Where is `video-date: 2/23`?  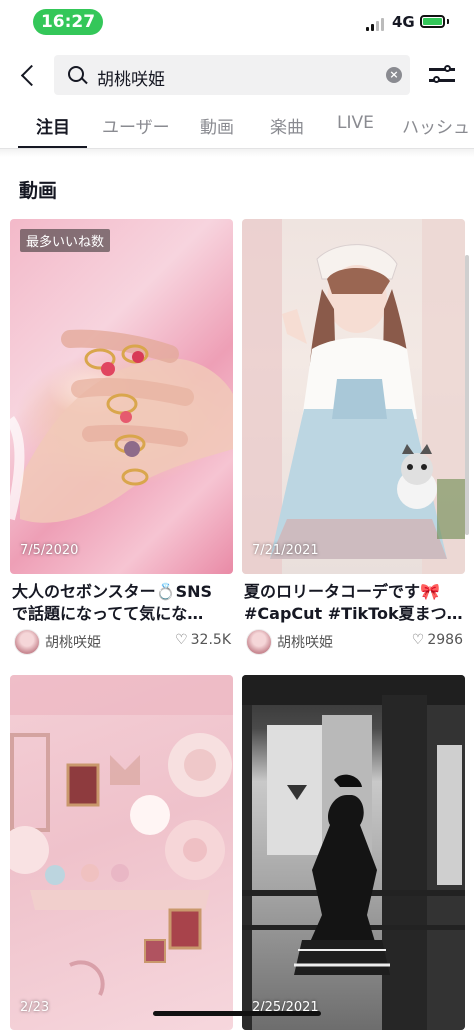
video-date: 2/23 is located at coordinates (35, 1007).